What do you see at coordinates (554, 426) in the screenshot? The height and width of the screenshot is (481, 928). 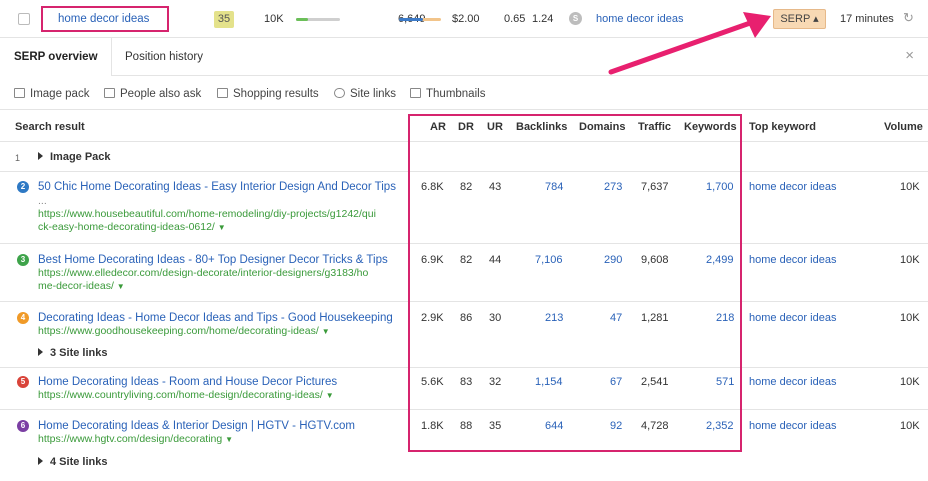 I see `backlinks-value: 644` at bounding box center [554, 426].